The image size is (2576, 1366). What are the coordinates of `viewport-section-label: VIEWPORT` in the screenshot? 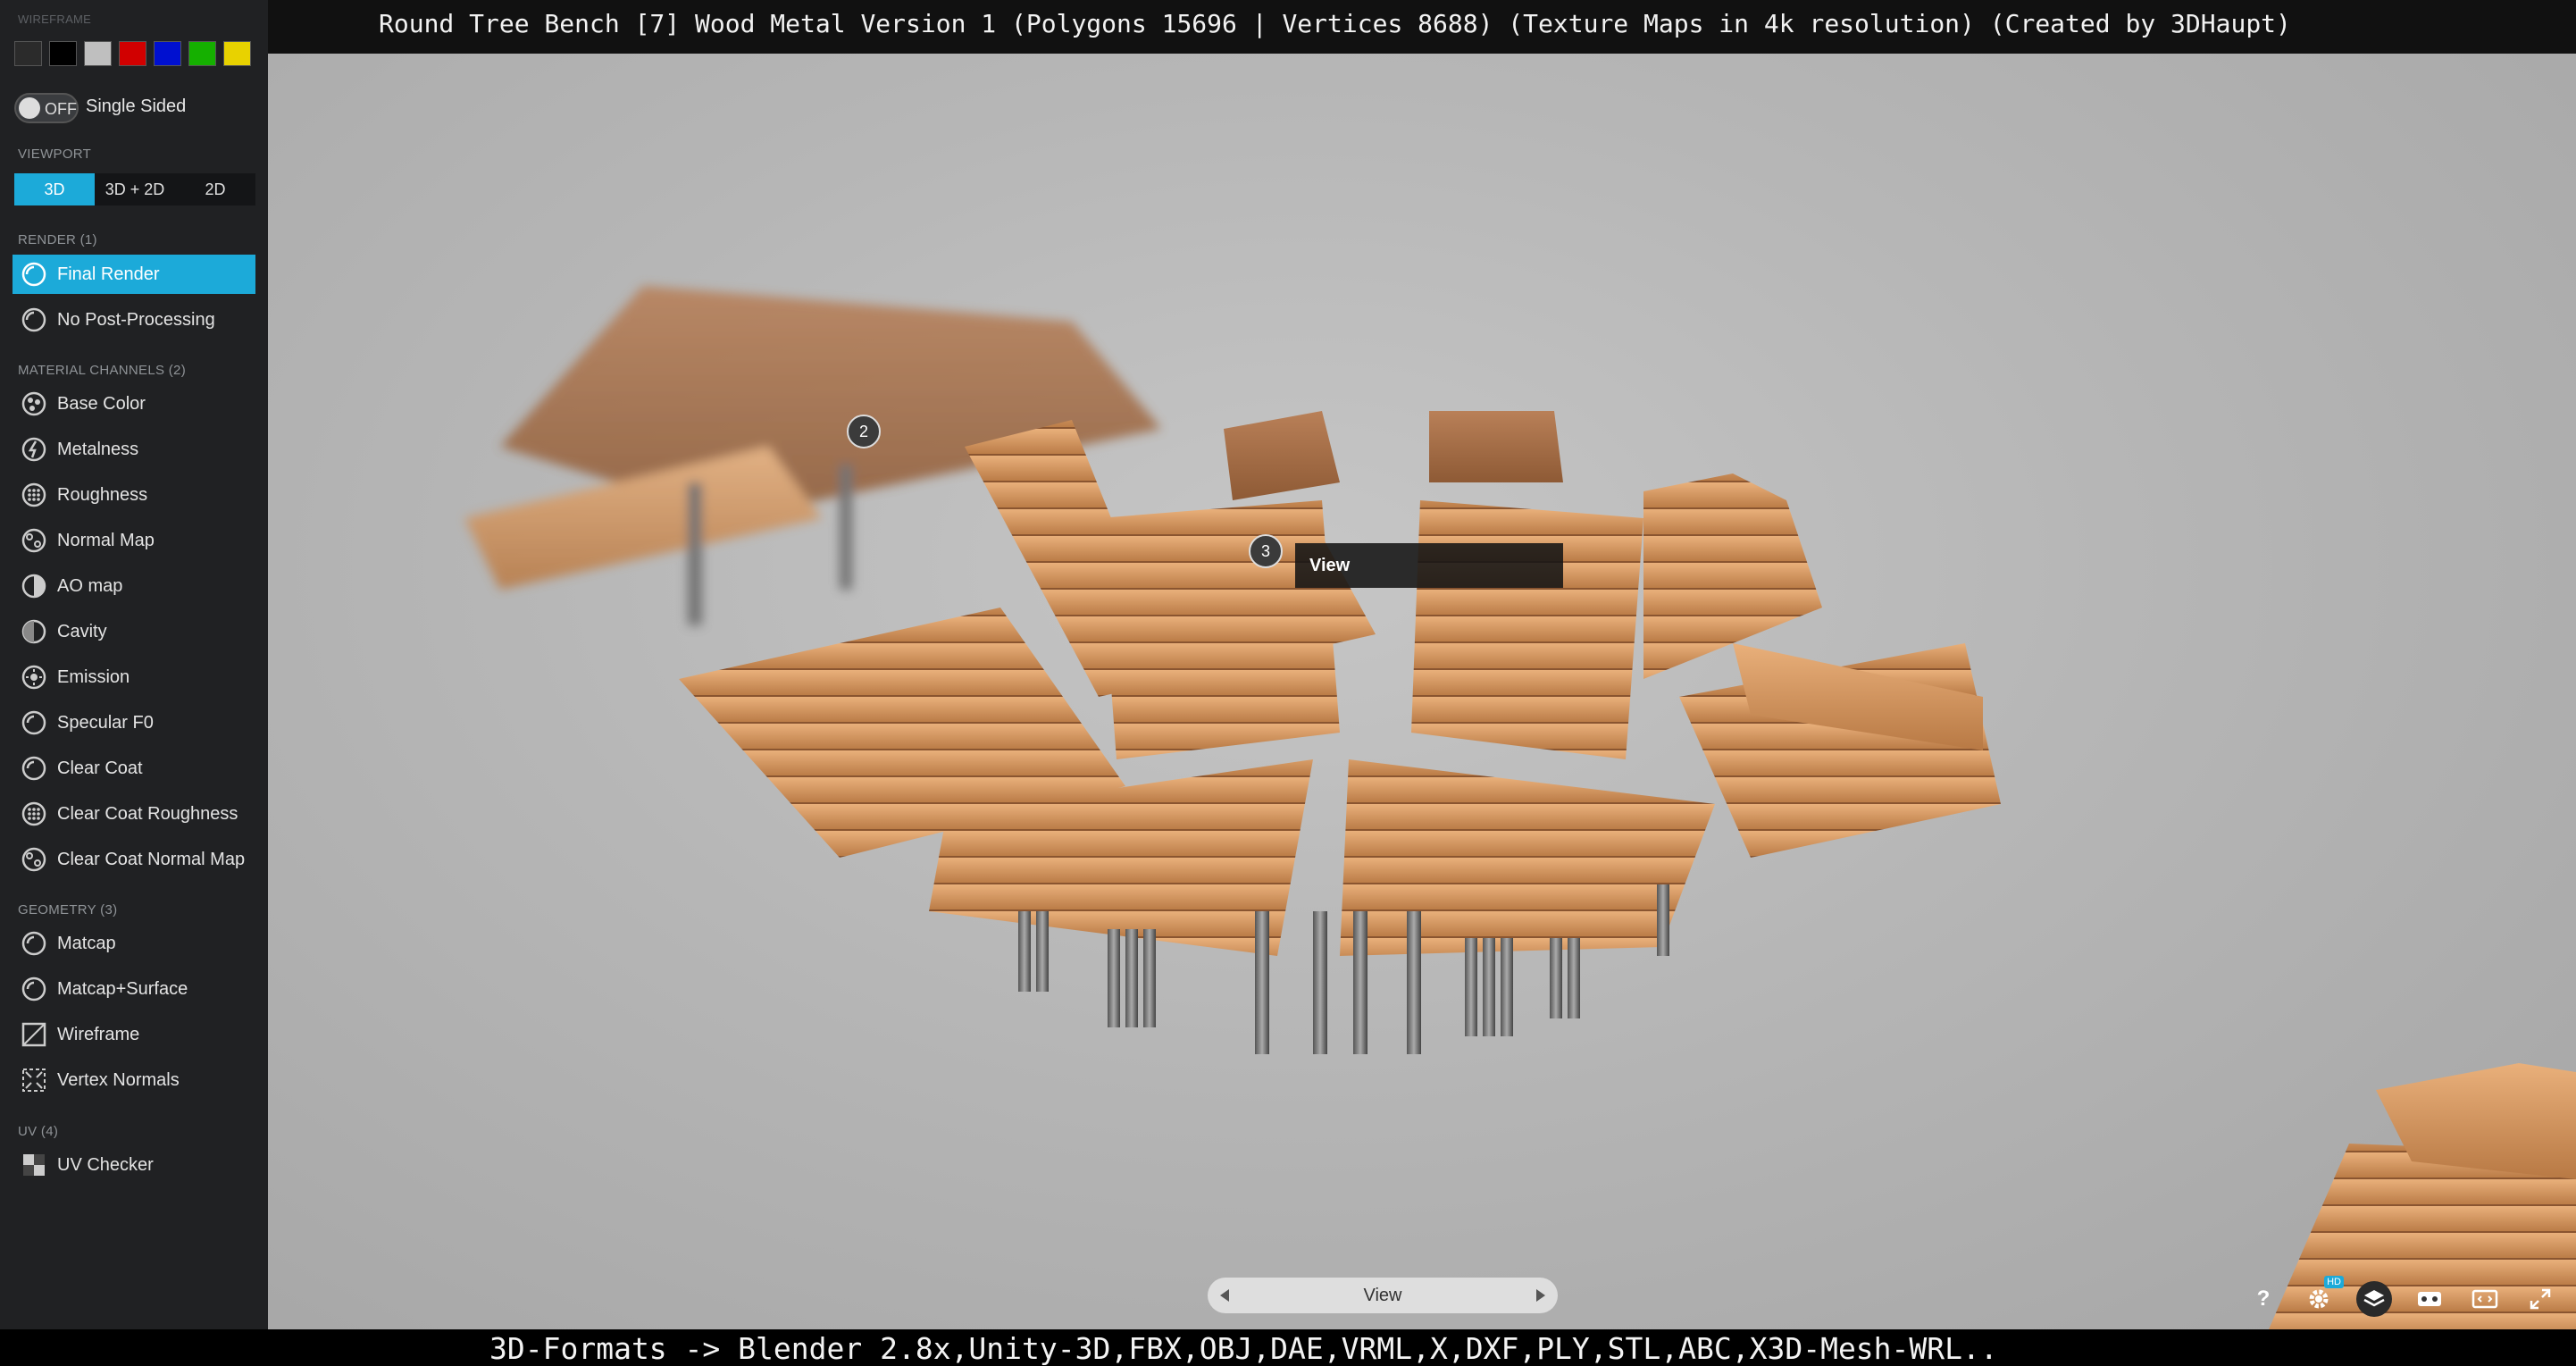 It's located at (55, 154).